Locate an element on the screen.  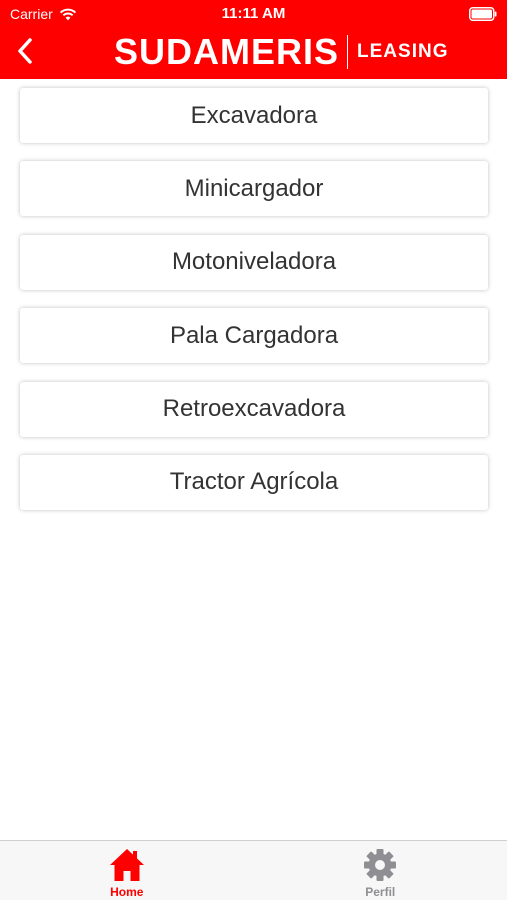
category-pala-cargadora: Pala Cargadora is located at coordinates (254, 336).